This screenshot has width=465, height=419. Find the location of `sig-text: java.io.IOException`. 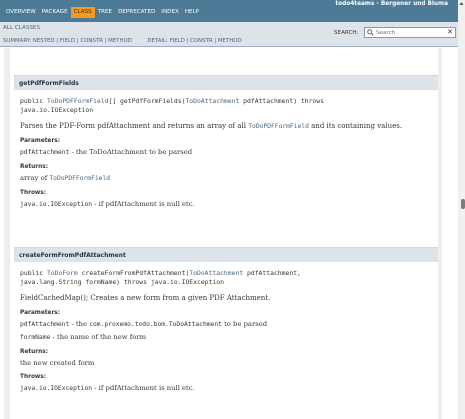

sig-text: java.io.IOException is located at coordinates (57, 109).